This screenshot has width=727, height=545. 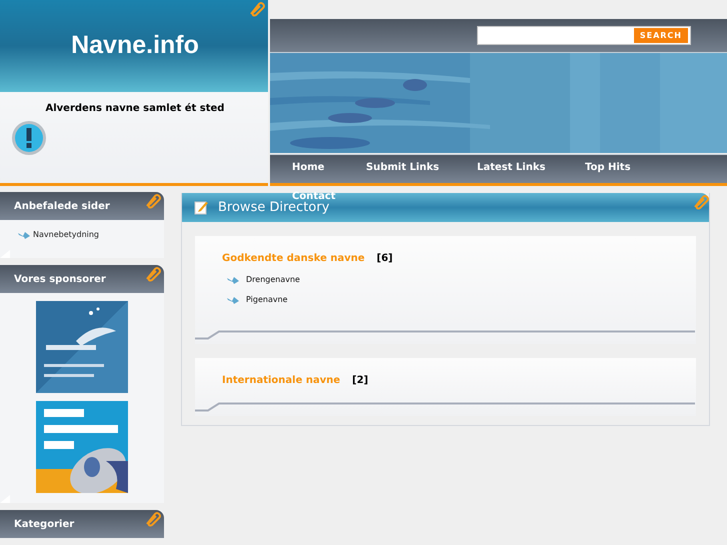 What do you see at coordinates (135, 46) in the screenshot?
I see `site-title: Navne.info` at bounding box center [135, 46].